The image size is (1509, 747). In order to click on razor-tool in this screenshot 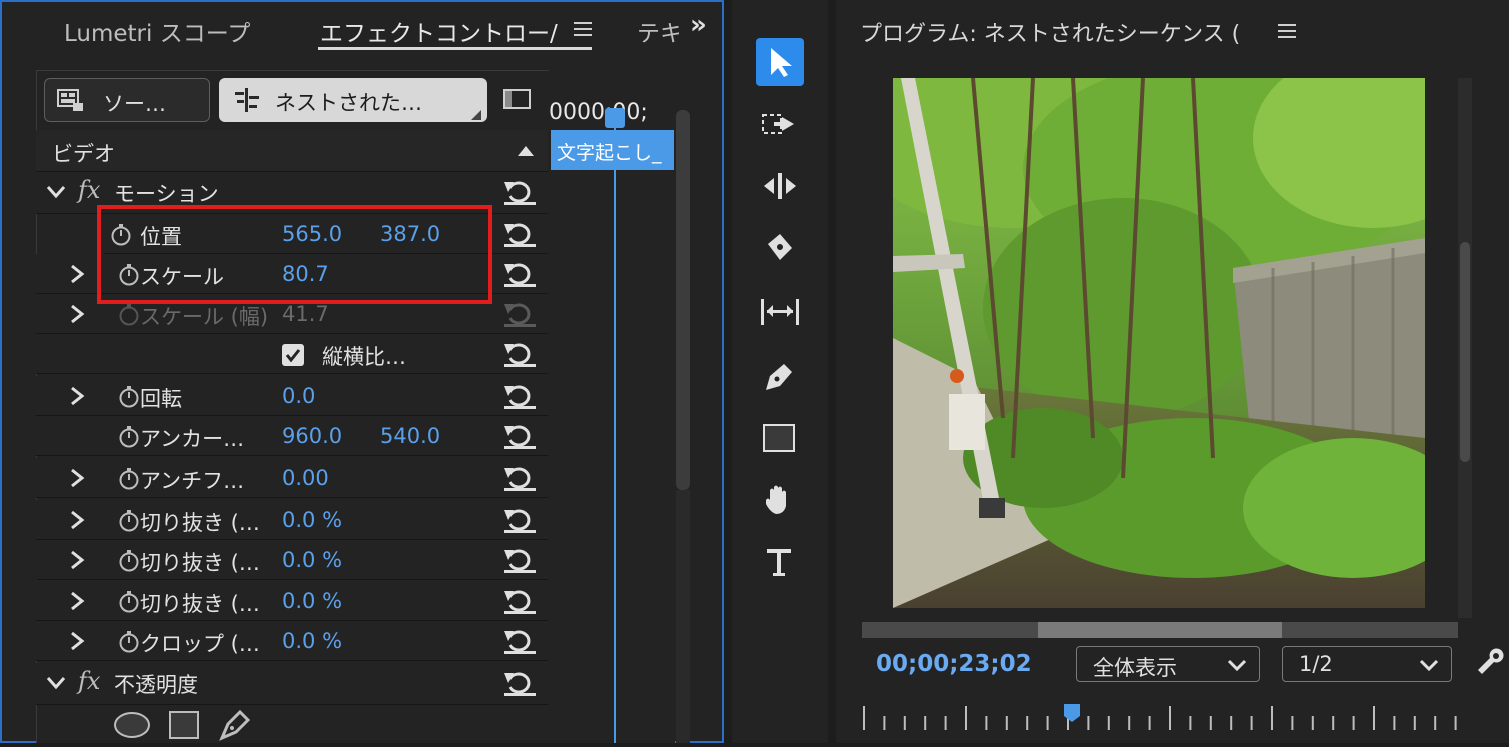, I will do `click(780, 248)`.